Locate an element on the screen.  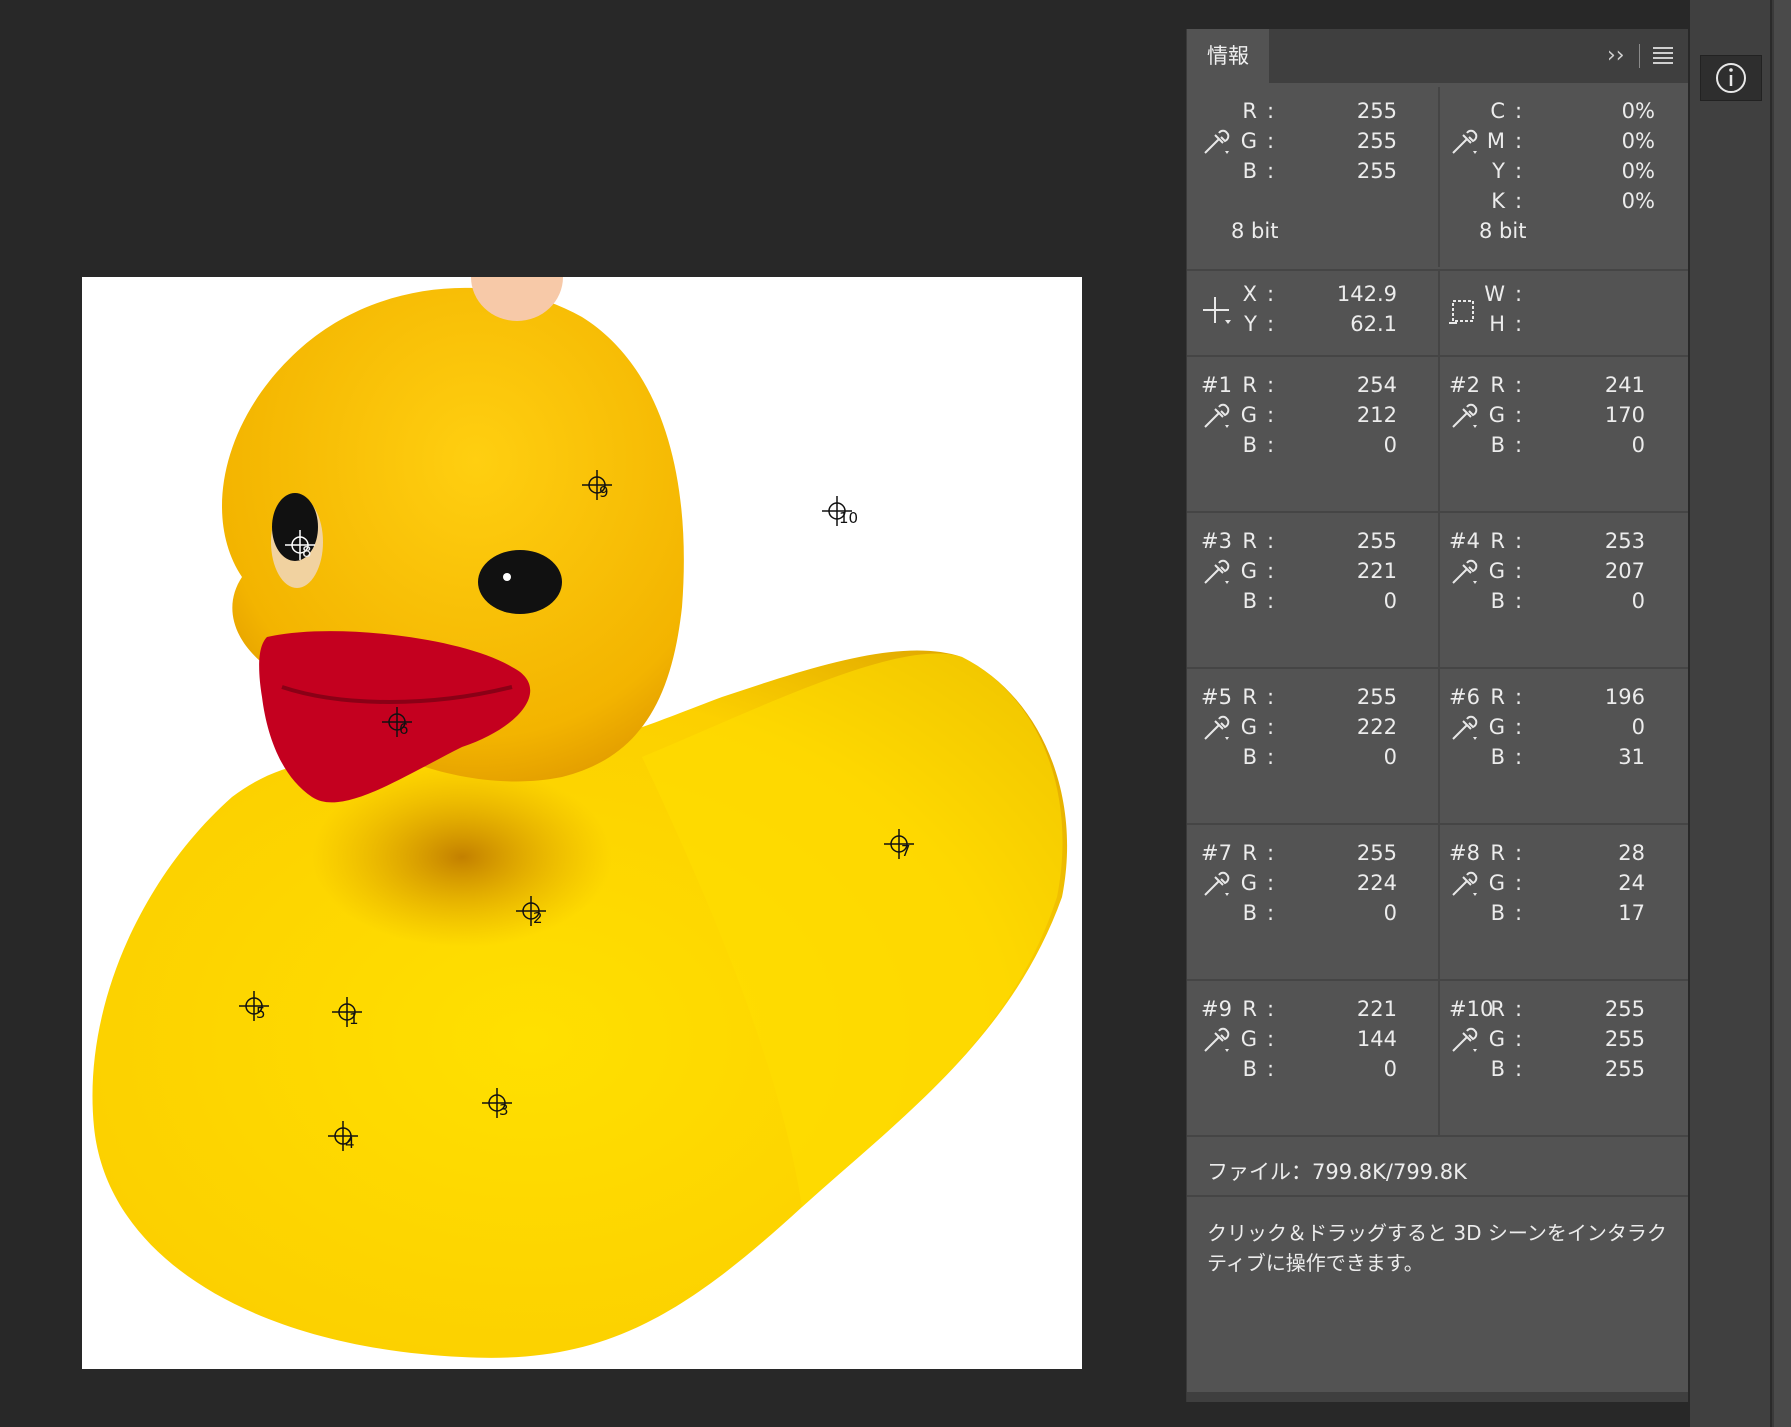
color-sampler-marker: 4 is located at coordinates (343, 1136).